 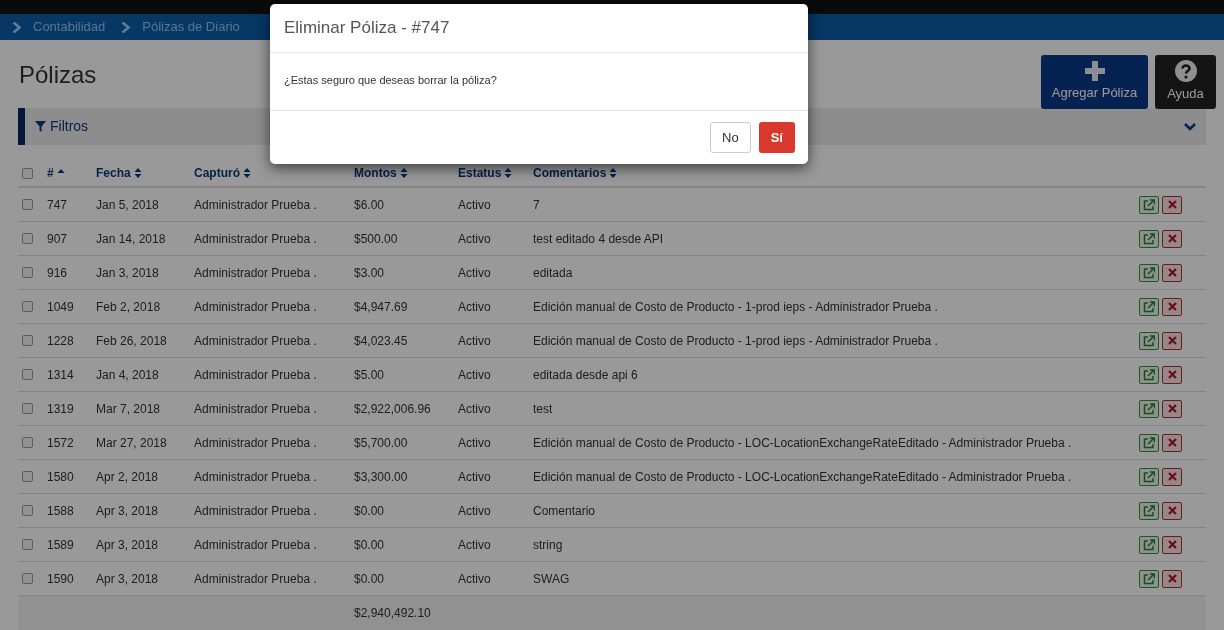 I want to click on total-amount: $2,940,492.10, so click(x=392, y=613).